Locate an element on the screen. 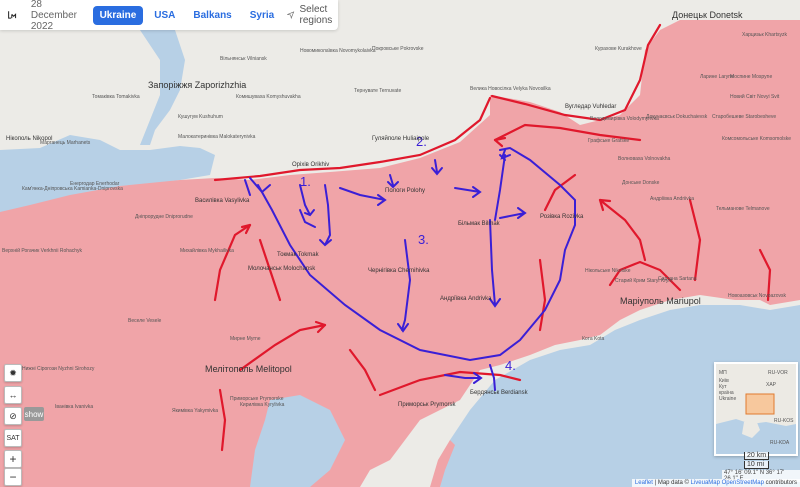  label-mykhailivka: Михайлівка Mykhailivka is located at coordinates (207, 250).